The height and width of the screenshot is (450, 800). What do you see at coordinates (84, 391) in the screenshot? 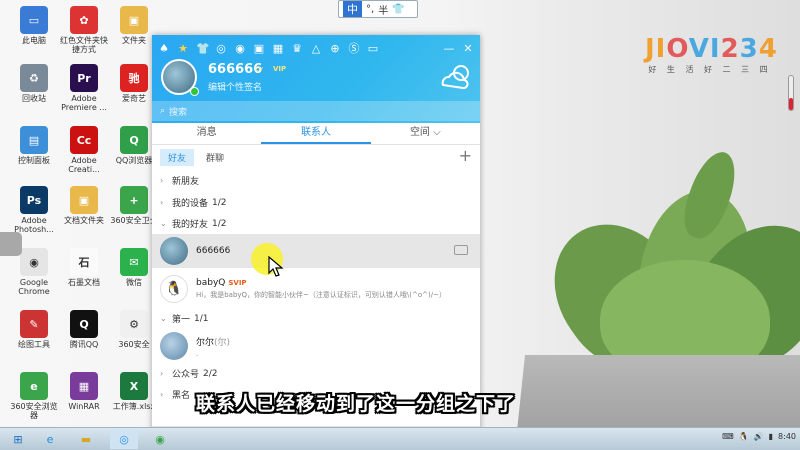
I see `desktop-icon: ▦ WinRAR` at bounding box center [84, 391].